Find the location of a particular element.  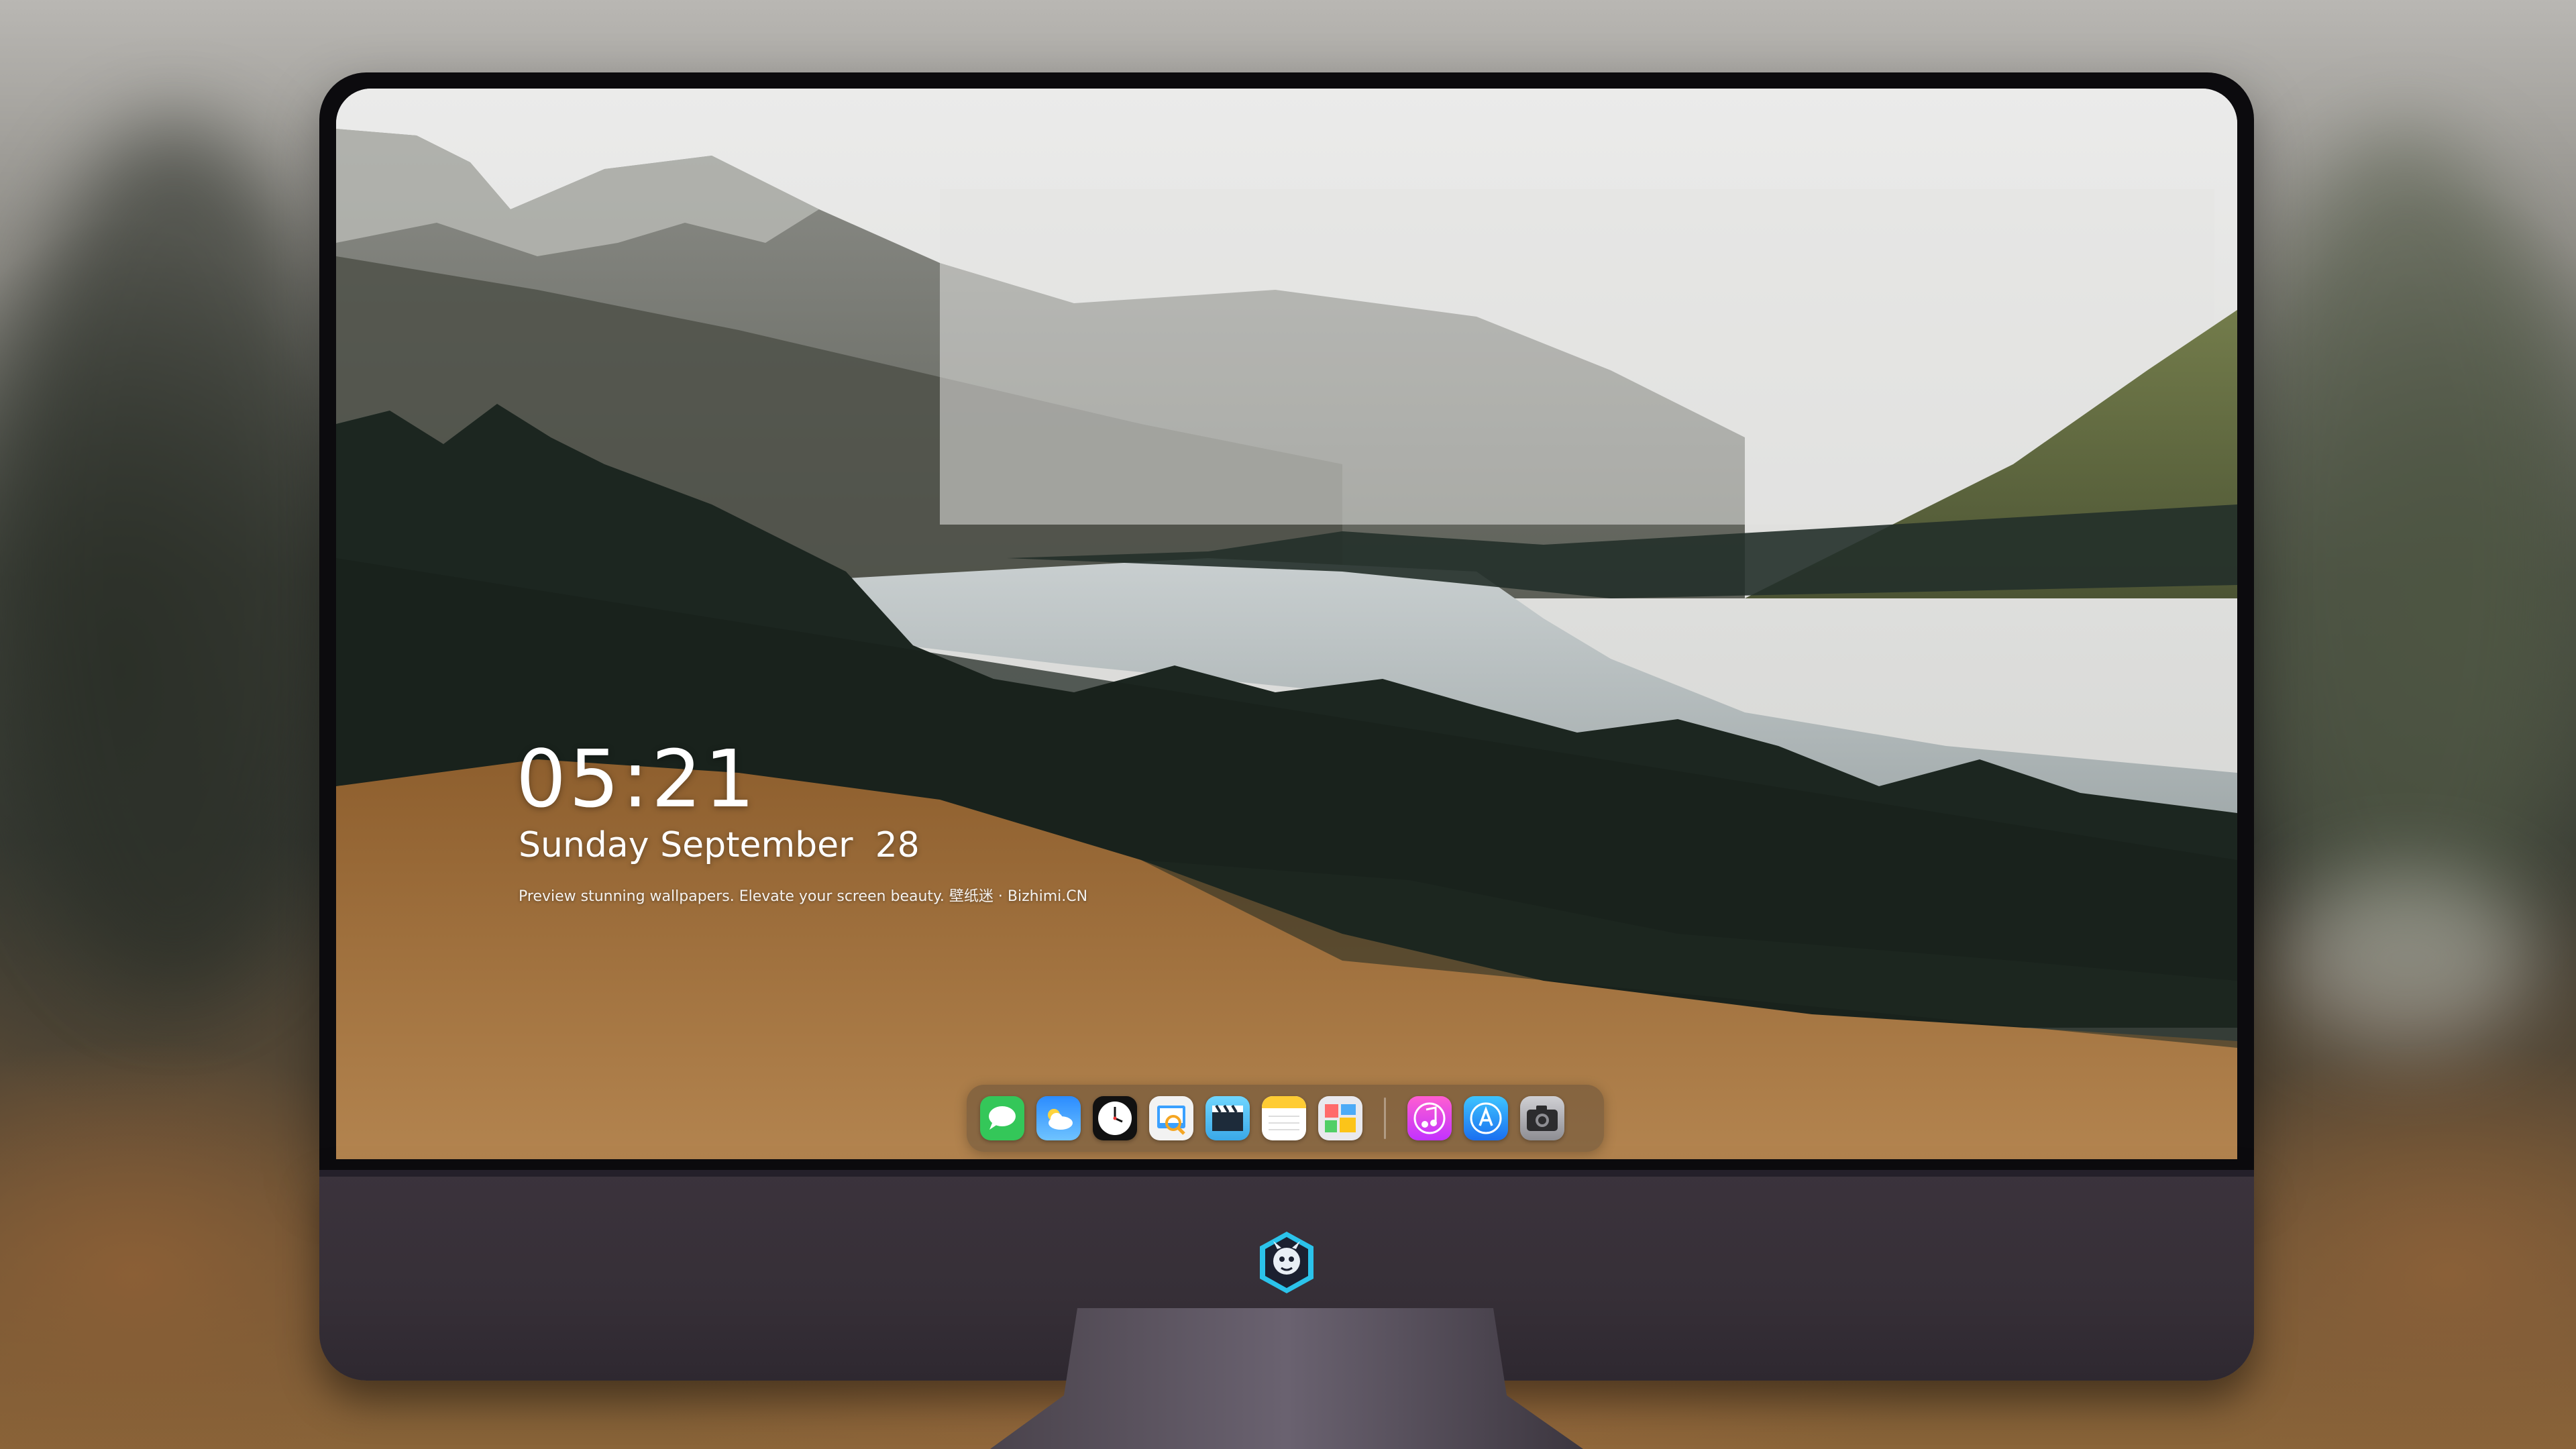

preview-icon is located at coordinates (1171, 1118).